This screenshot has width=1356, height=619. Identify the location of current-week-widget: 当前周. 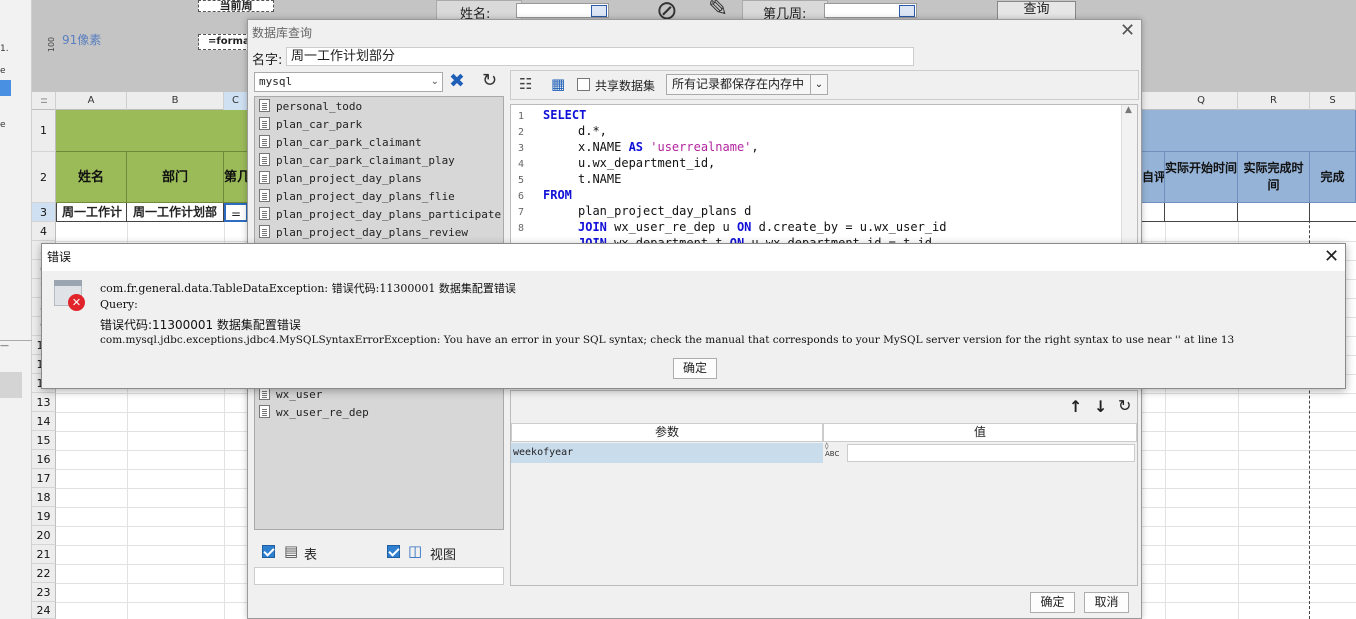
(236, 6).